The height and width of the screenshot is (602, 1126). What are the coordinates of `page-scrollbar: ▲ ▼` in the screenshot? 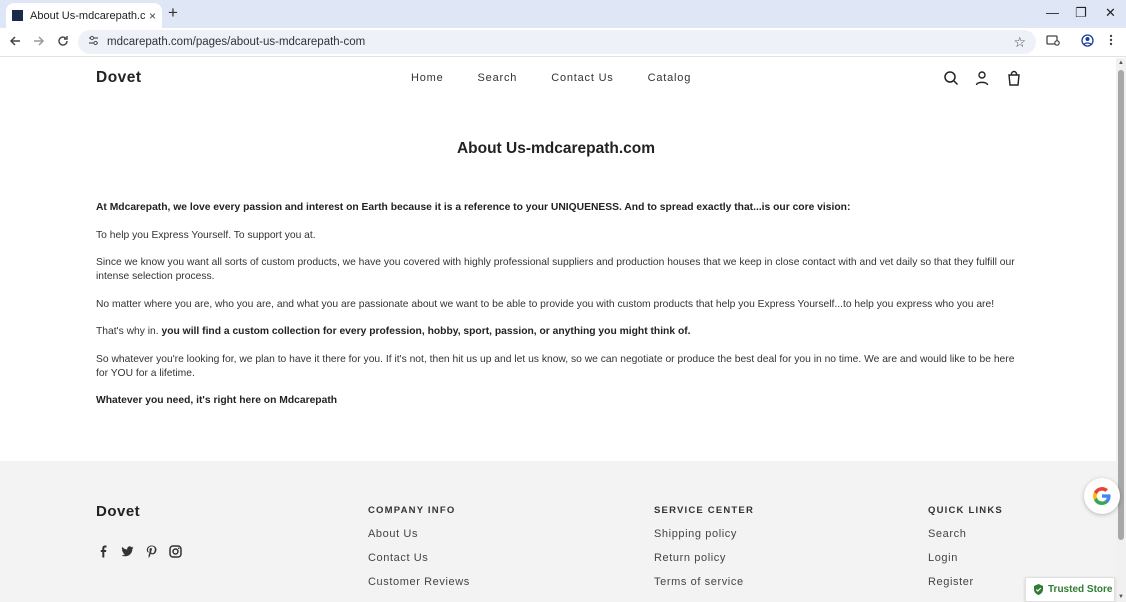 It's located at (1121, 330).